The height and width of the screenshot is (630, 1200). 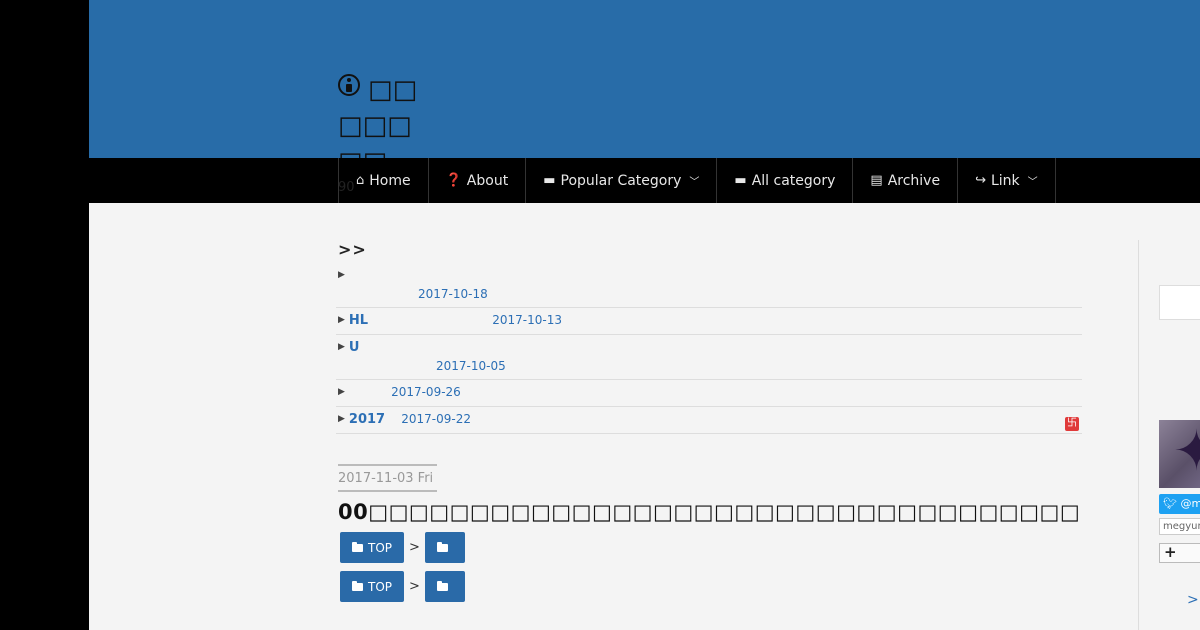 What do you see at coordinates (527, 320) in the screenshot?
I see `news-date: 2017-10-13` at bounding box center [527, 320].